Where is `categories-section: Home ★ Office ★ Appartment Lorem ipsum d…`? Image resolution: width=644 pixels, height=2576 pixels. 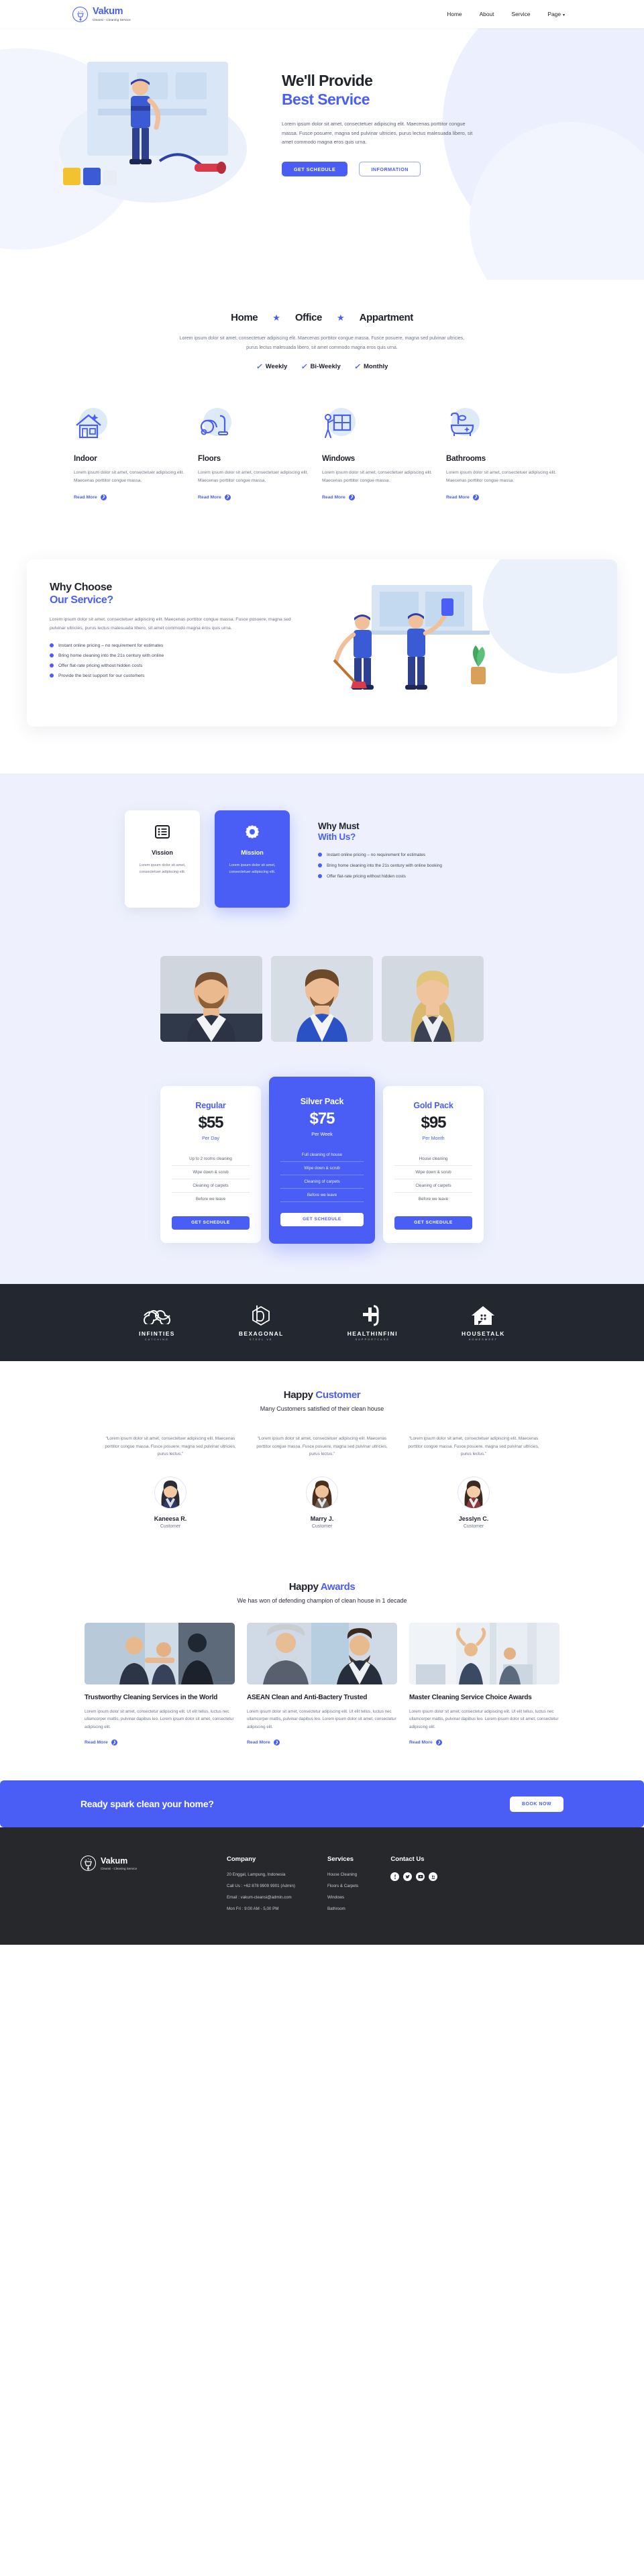
categories-section: Home ★ Office ★ Appartment Lorem ipsum d… is located at coordinates (322, 326).